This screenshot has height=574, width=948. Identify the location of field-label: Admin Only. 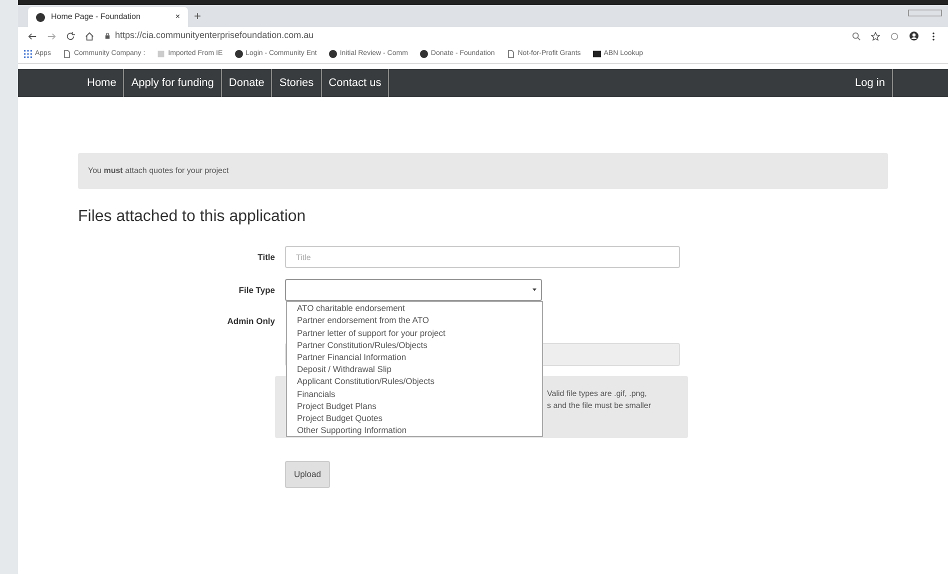
(250, 321).